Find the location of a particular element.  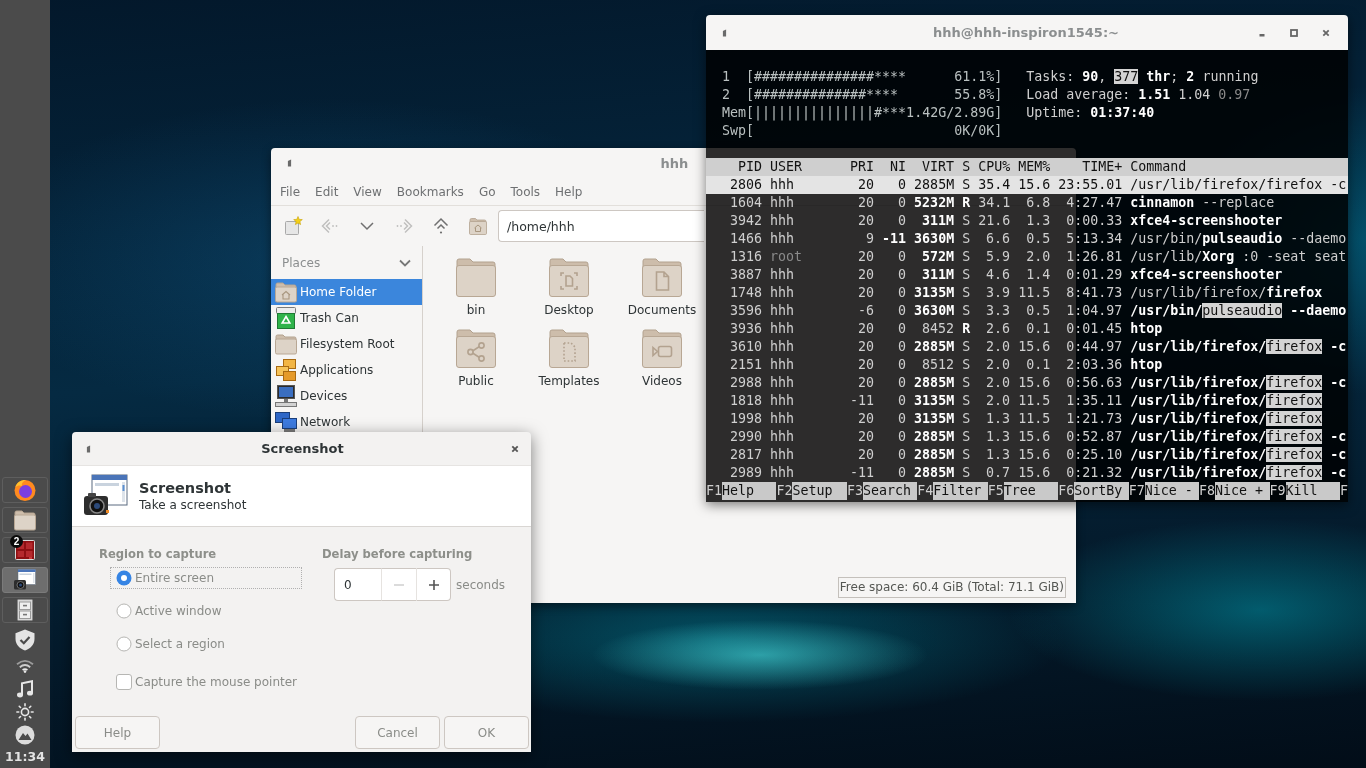

process-row: 3596 hhh -6 0 3630M S 3.3 0.5 1:04.97 /usr/bin/pulseaudio --daemo is located at coordinates (1027, 311).